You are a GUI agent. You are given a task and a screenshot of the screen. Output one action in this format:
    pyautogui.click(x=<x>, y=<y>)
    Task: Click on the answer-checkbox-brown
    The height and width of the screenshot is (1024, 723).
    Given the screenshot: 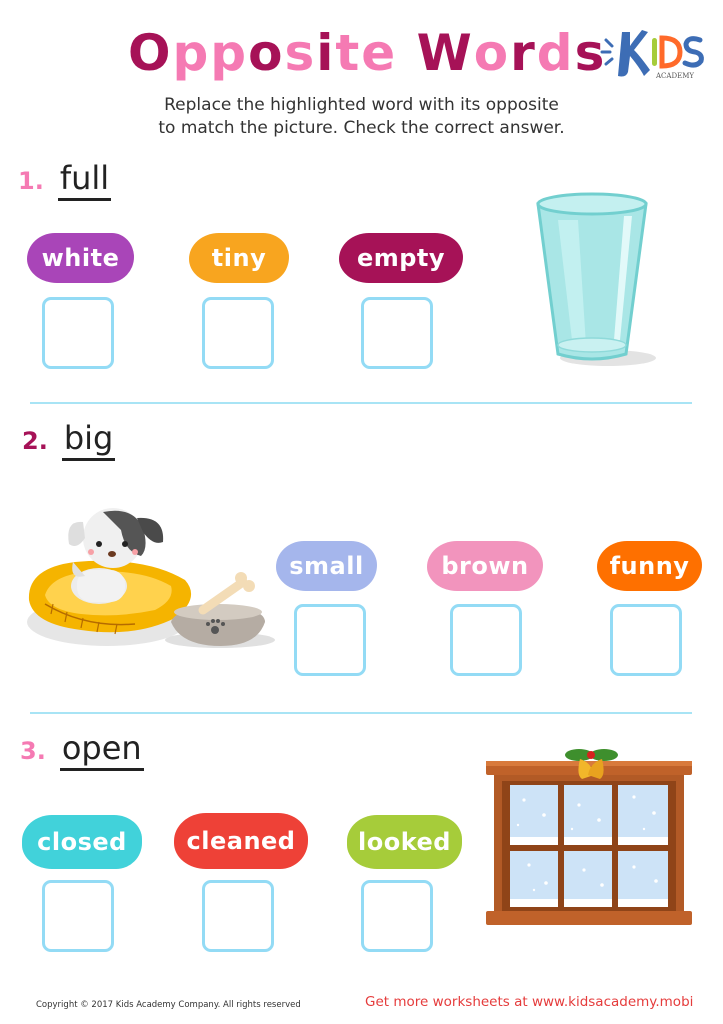 What is the action you would take?
    pyautogui.click(x=486, y=640)
    